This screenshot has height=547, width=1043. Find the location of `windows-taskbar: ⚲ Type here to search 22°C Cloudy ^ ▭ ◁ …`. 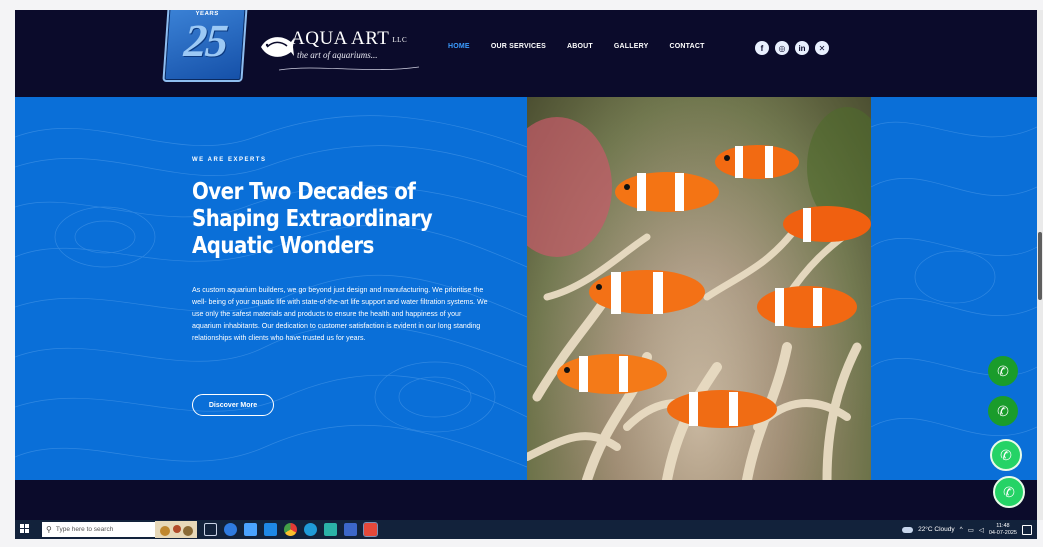

windows-taskbar: ⚲ Type here to search 22°C Cloudy ^ ▭ ◁ … is located at coordinates (526, 529).